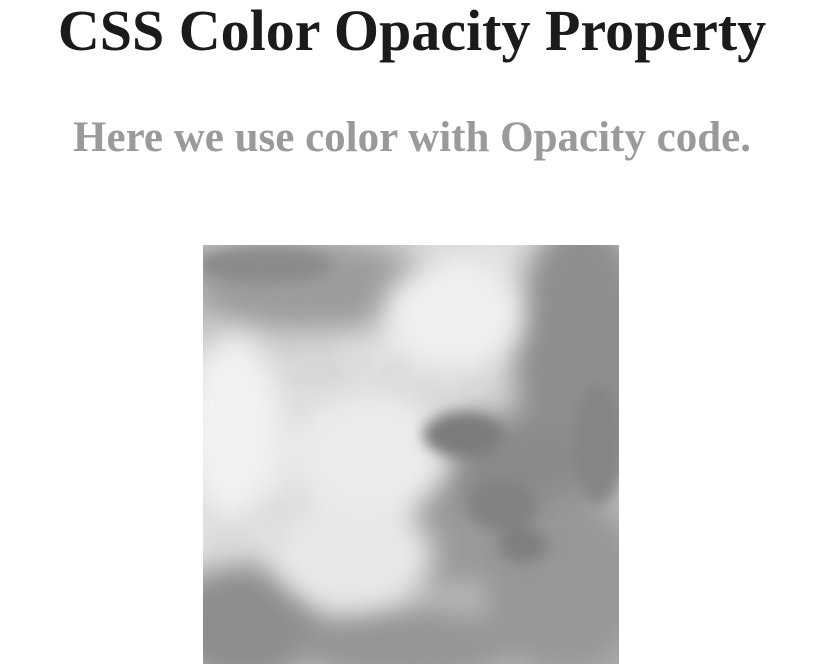  What do you see at coordinates (412, 137) in the screenshot?
I see `opacity-subtitle: Here we use color with Opacity code.` at bounding box center [412, 137].